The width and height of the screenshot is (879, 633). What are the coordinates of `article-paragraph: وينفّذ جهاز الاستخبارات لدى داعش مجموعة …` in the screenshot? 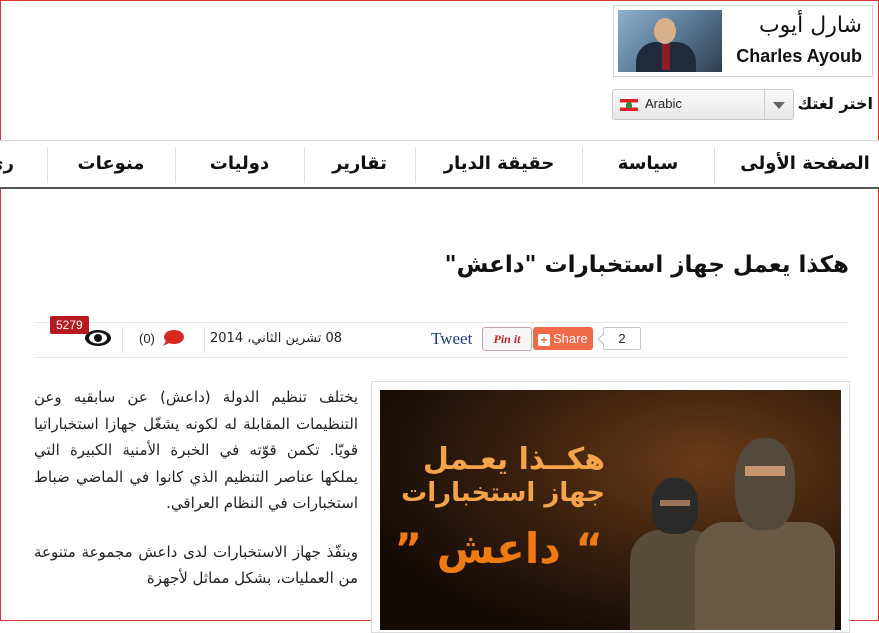 It's located at (196, 565).